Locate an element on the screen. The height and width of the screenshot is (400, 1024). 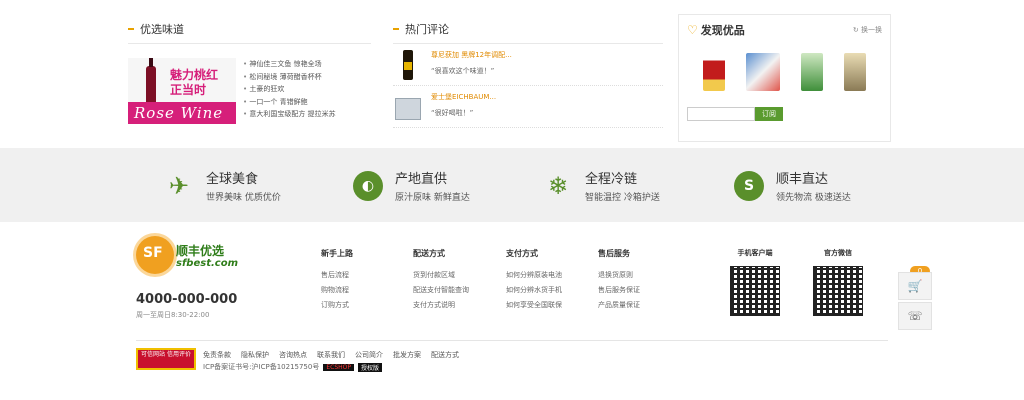
qr-title: 官方微信 is located at coordinates (838, 253).